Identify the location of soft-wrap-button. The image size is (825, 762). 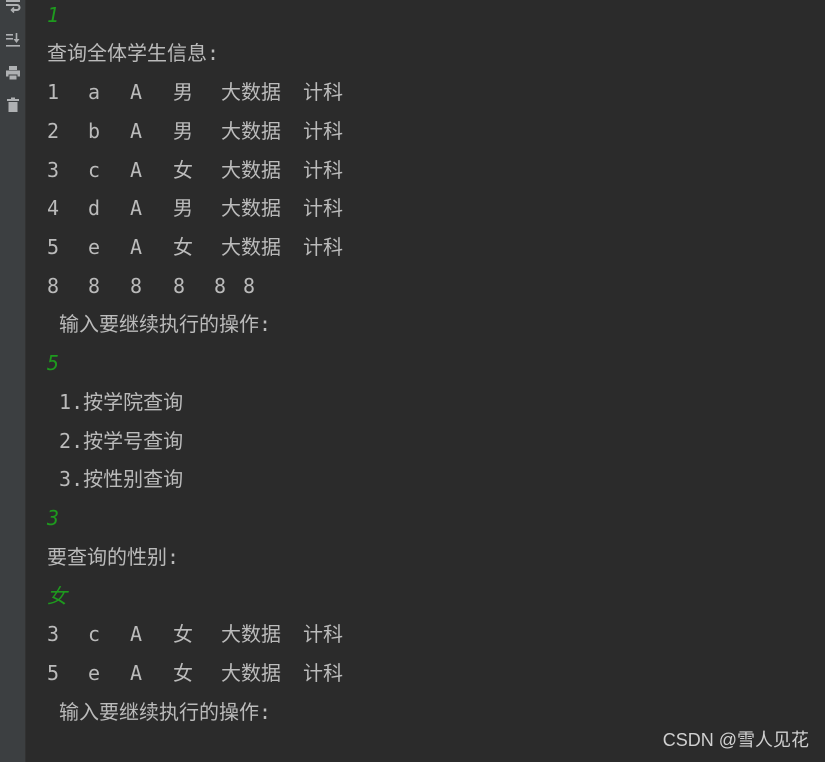
(12, 8).